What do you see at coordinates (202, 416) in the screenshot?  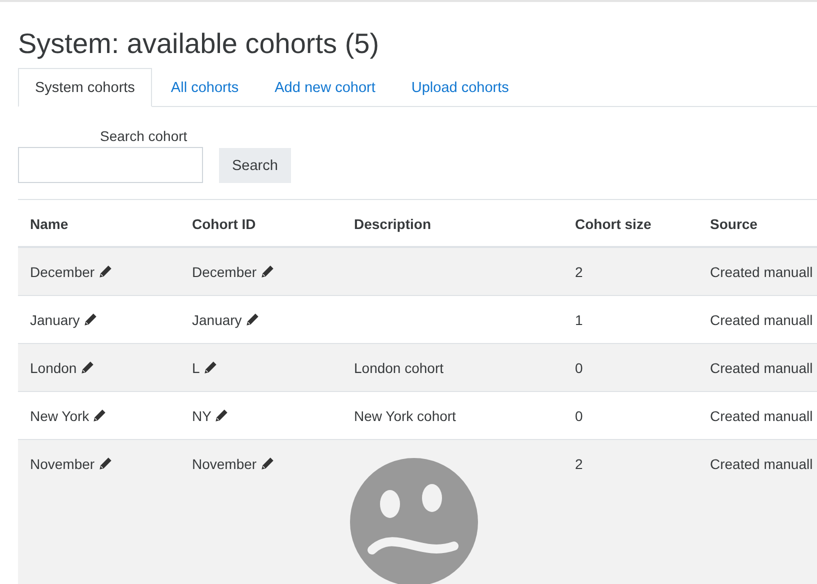 I see `table-cell: NY` at bounding box center [202, 416].